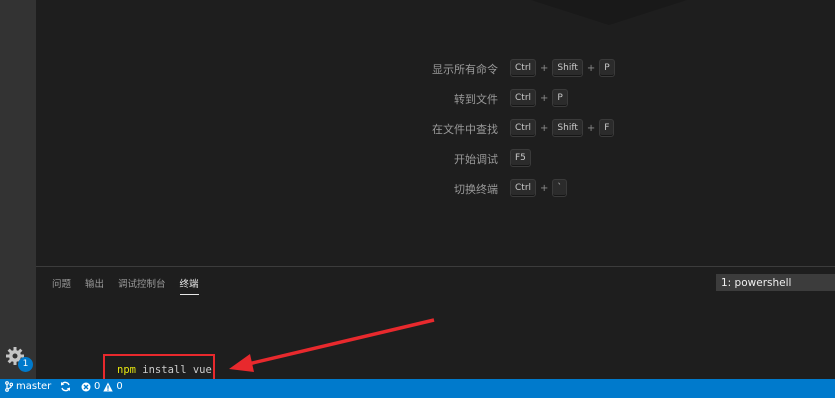  What do you see at coordinates (189, 285) in the screenshot?
I see `tab-terminal: 终端` at bounding box center [189, 285].